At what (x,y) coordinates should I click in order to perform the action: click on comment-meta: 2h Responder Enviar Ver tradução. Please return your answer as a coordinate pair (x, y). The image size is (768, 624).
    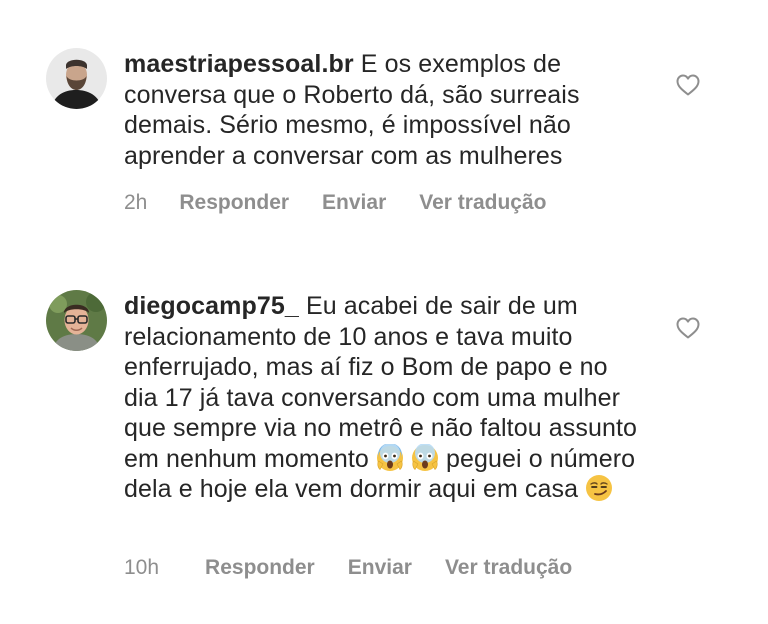
    Looking at the image, I should click on (335, 203).